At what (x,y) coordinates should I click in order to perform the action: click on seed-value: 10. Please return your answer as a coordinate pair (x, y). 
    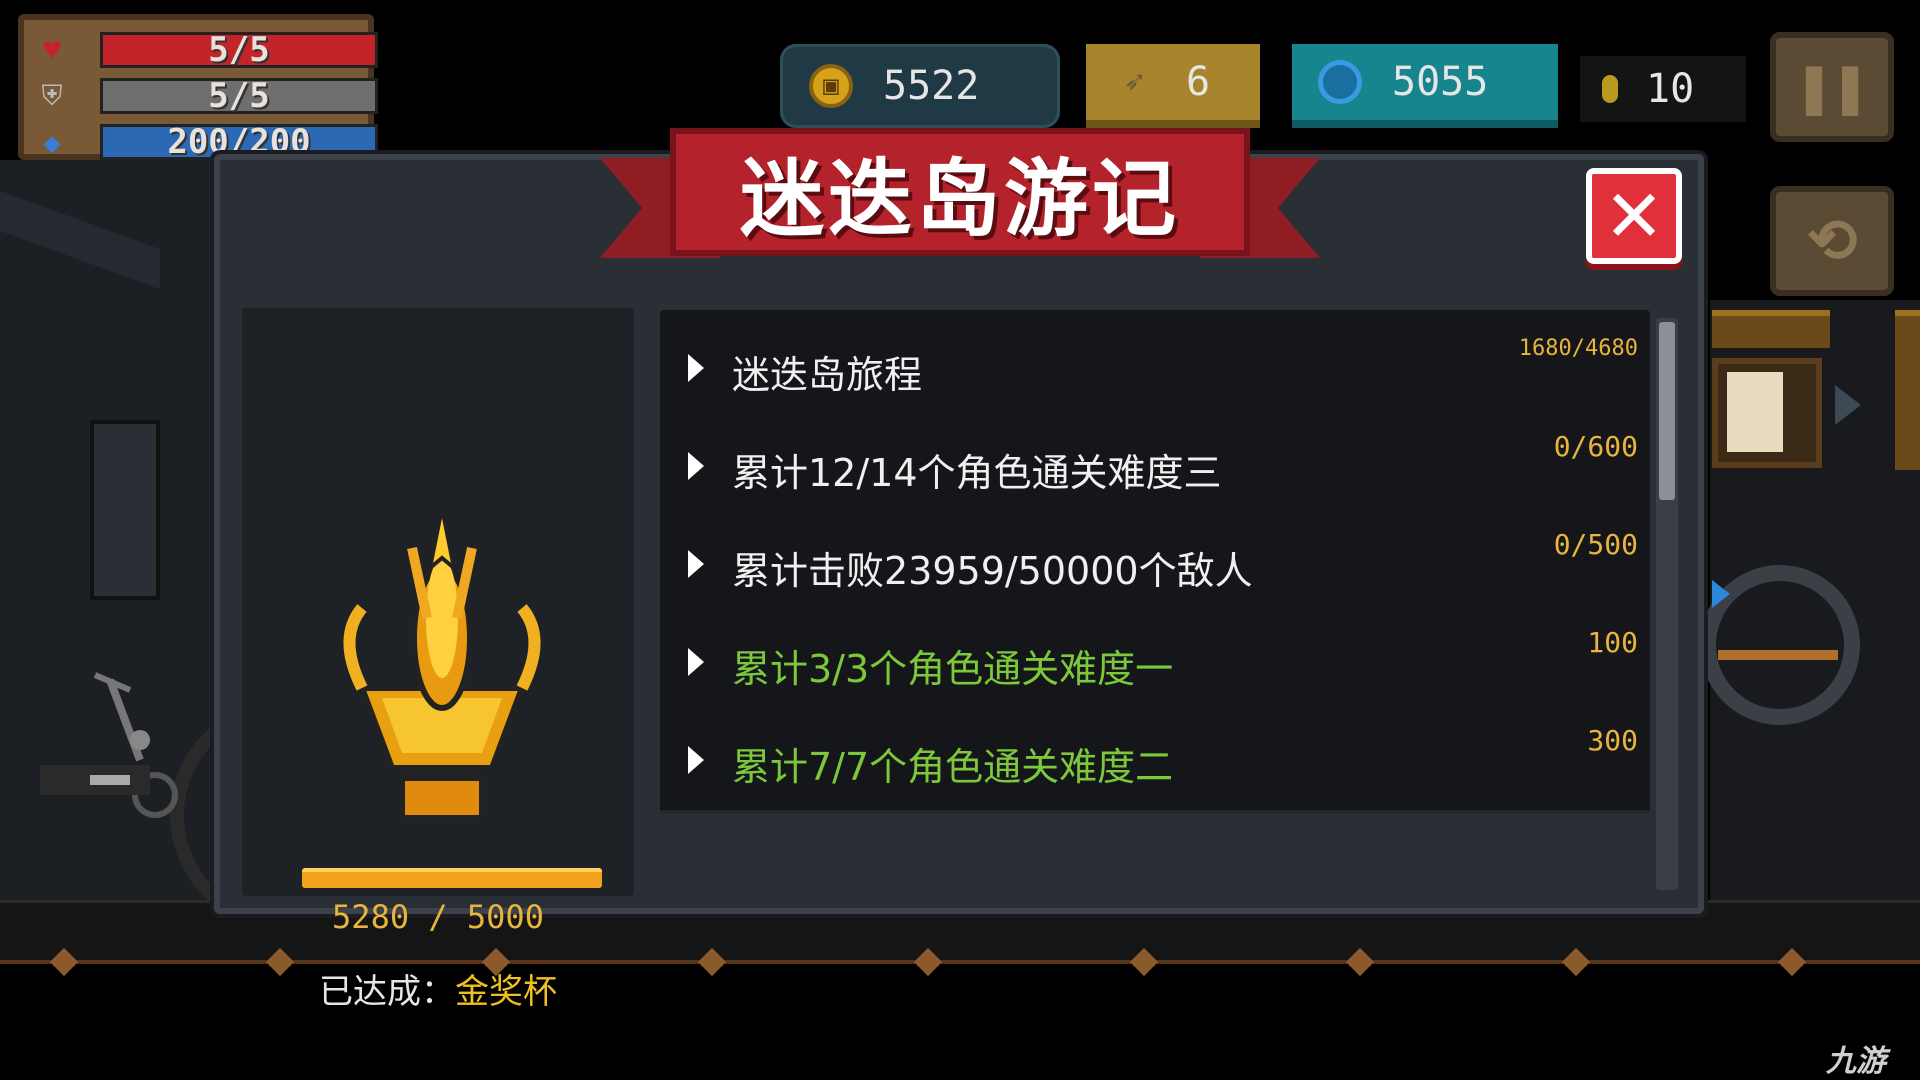
    Looking at the image, I should click on (1670, 89).